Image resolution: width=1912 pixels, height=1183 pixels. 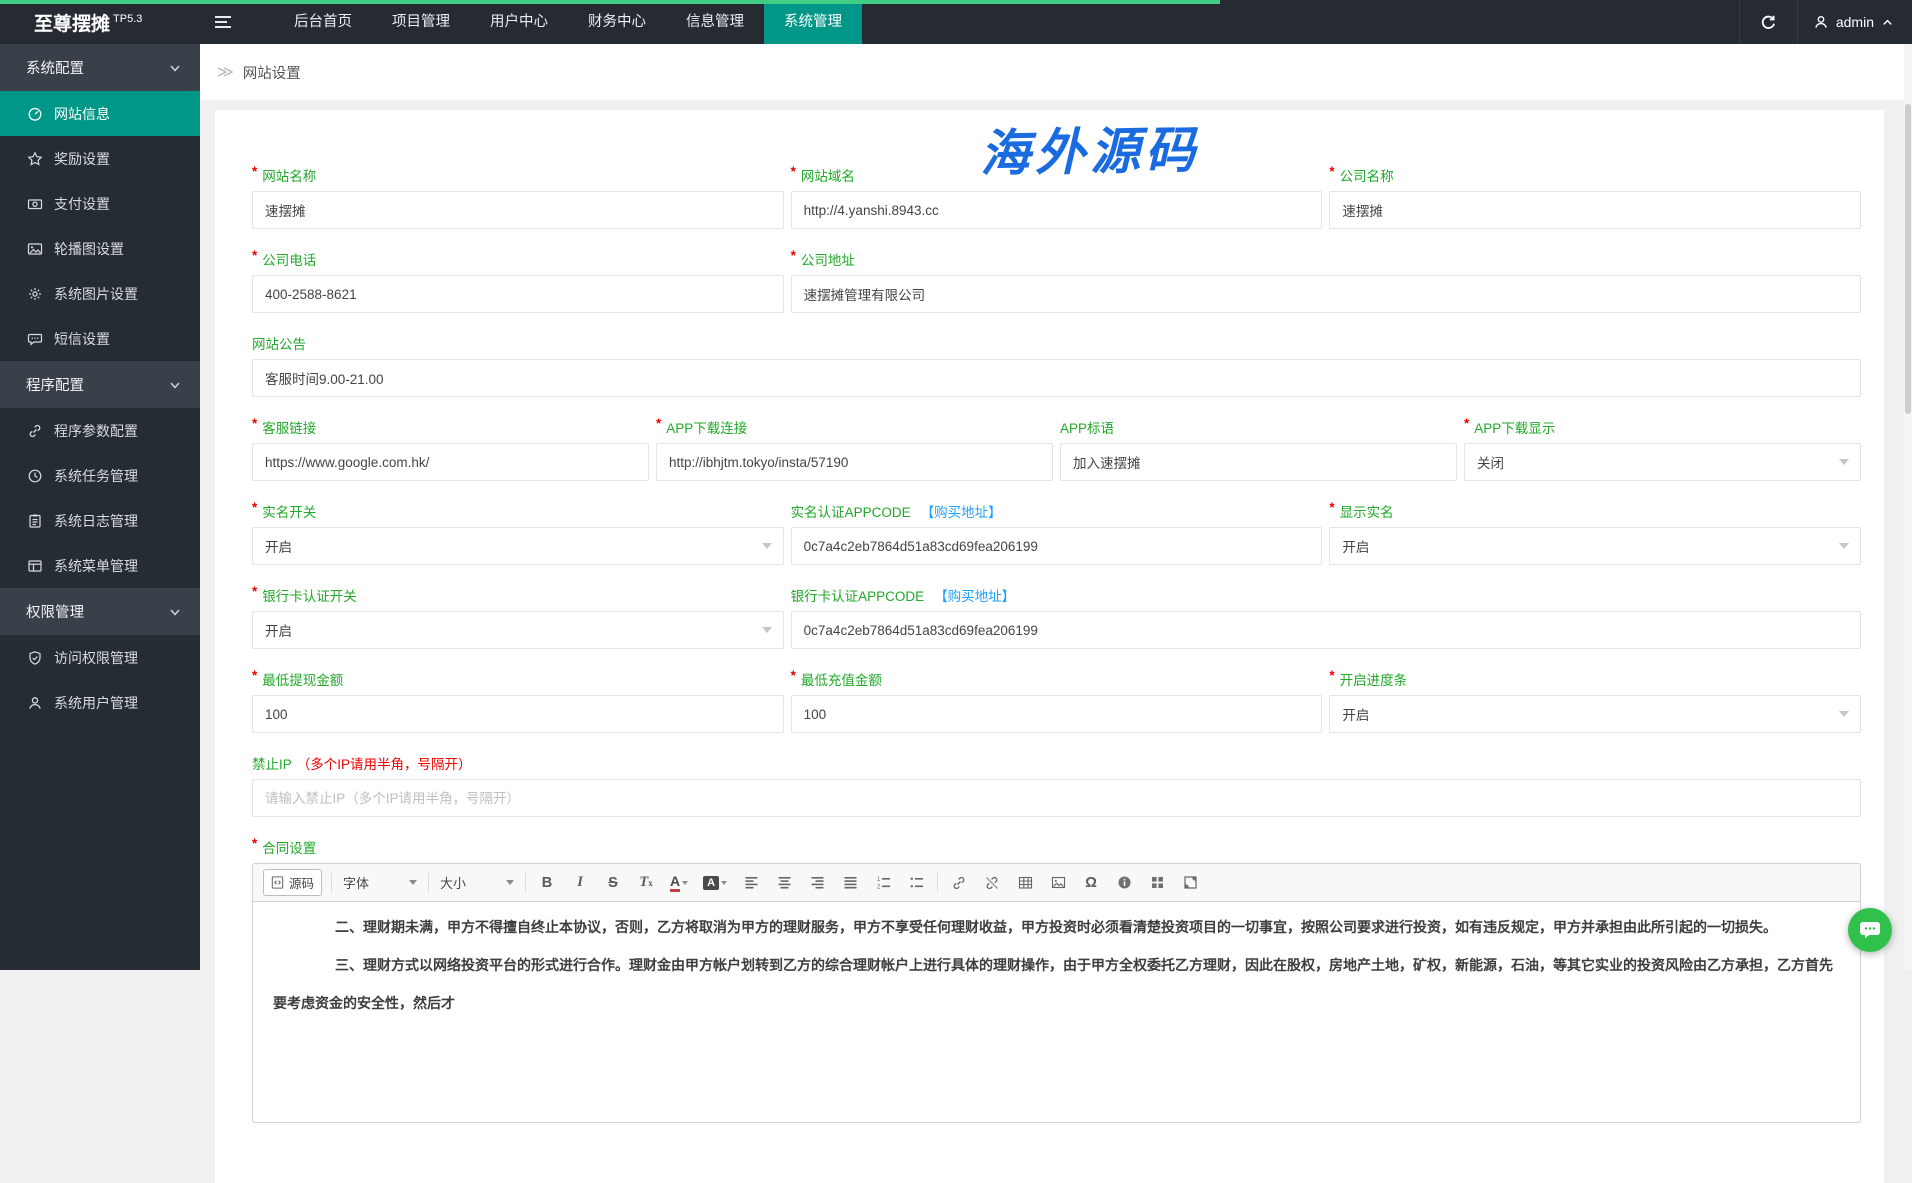 What do you see at coordinates (518, 714) in the screenshot?
I see `min-withdraw-input` at bounding box center [518, 714].